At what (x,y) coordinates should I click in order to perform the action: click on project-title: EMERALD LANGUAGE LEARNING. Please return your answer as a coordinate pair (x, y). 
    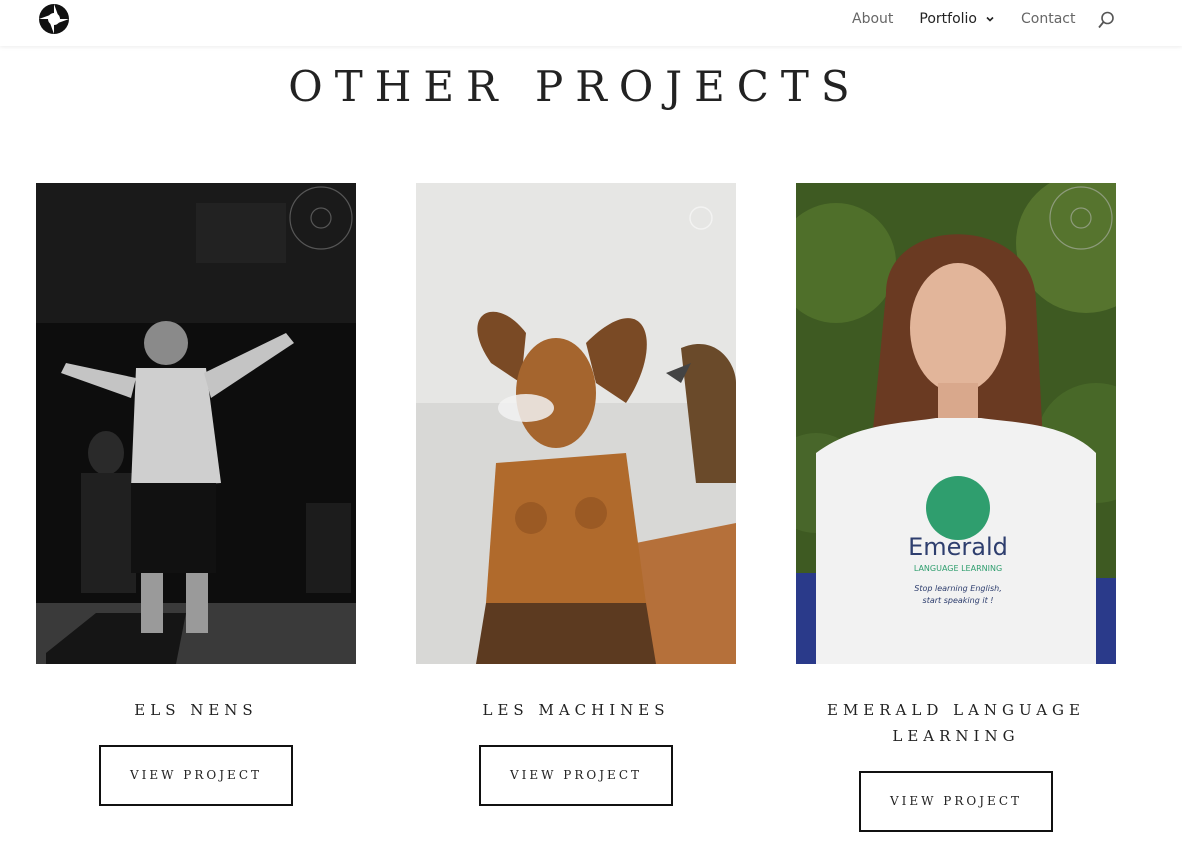
    Looking at the image, I should click on (956, 723).